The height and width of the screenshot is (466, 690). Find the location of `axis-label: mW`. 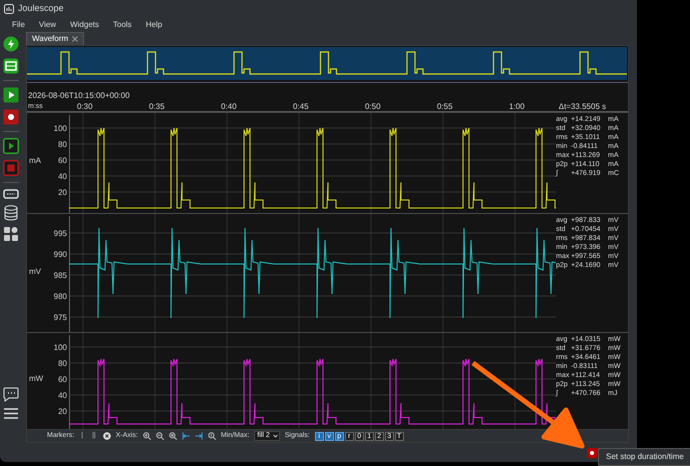

axis-label: mW is located at coordinates (36, 379).